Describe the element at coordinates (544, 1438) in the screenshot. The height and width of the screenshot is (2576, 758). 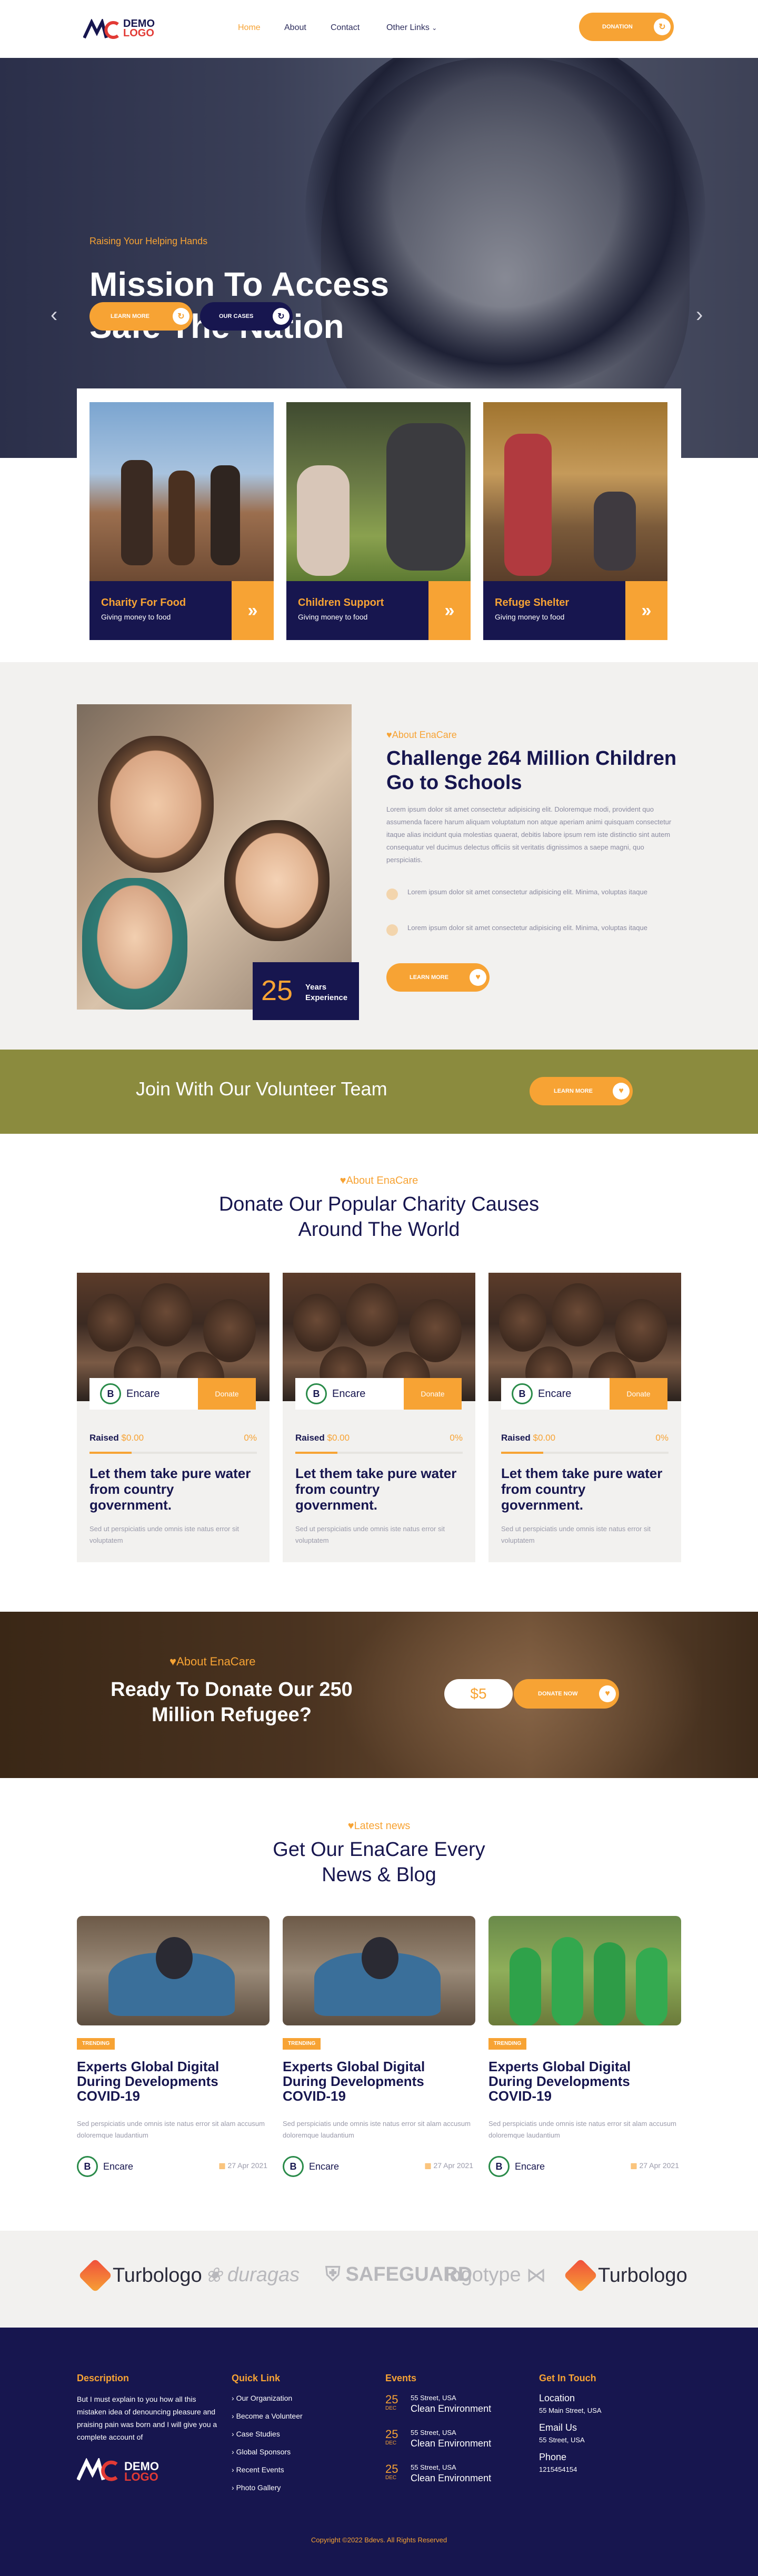
I see `raised-amount: $0.00` at that location.